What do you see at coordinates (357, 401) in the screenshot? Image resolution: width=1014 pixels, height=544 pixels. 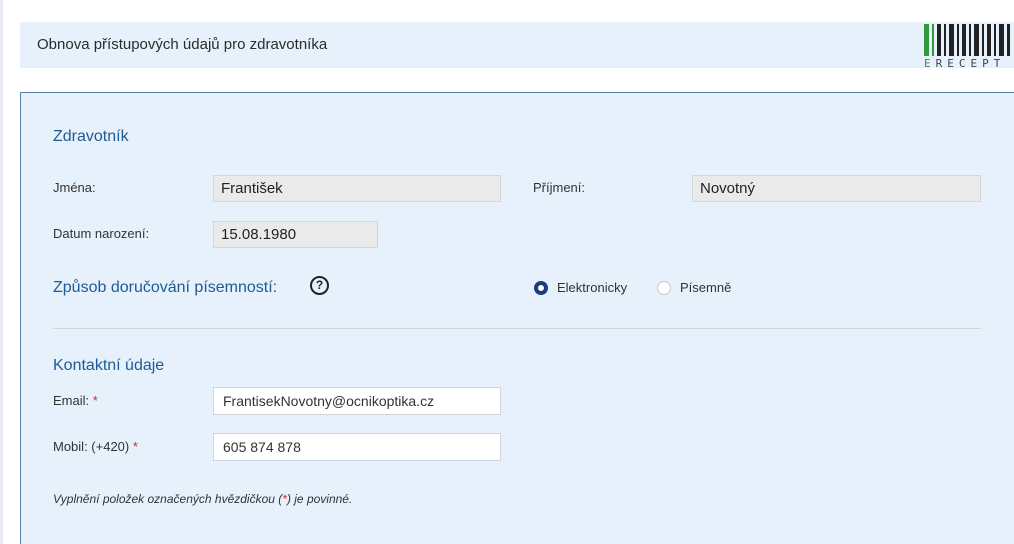 I see `email-field: FrantisekNovotny@ocnikoptika.cz` at bounding box center [357, 401].